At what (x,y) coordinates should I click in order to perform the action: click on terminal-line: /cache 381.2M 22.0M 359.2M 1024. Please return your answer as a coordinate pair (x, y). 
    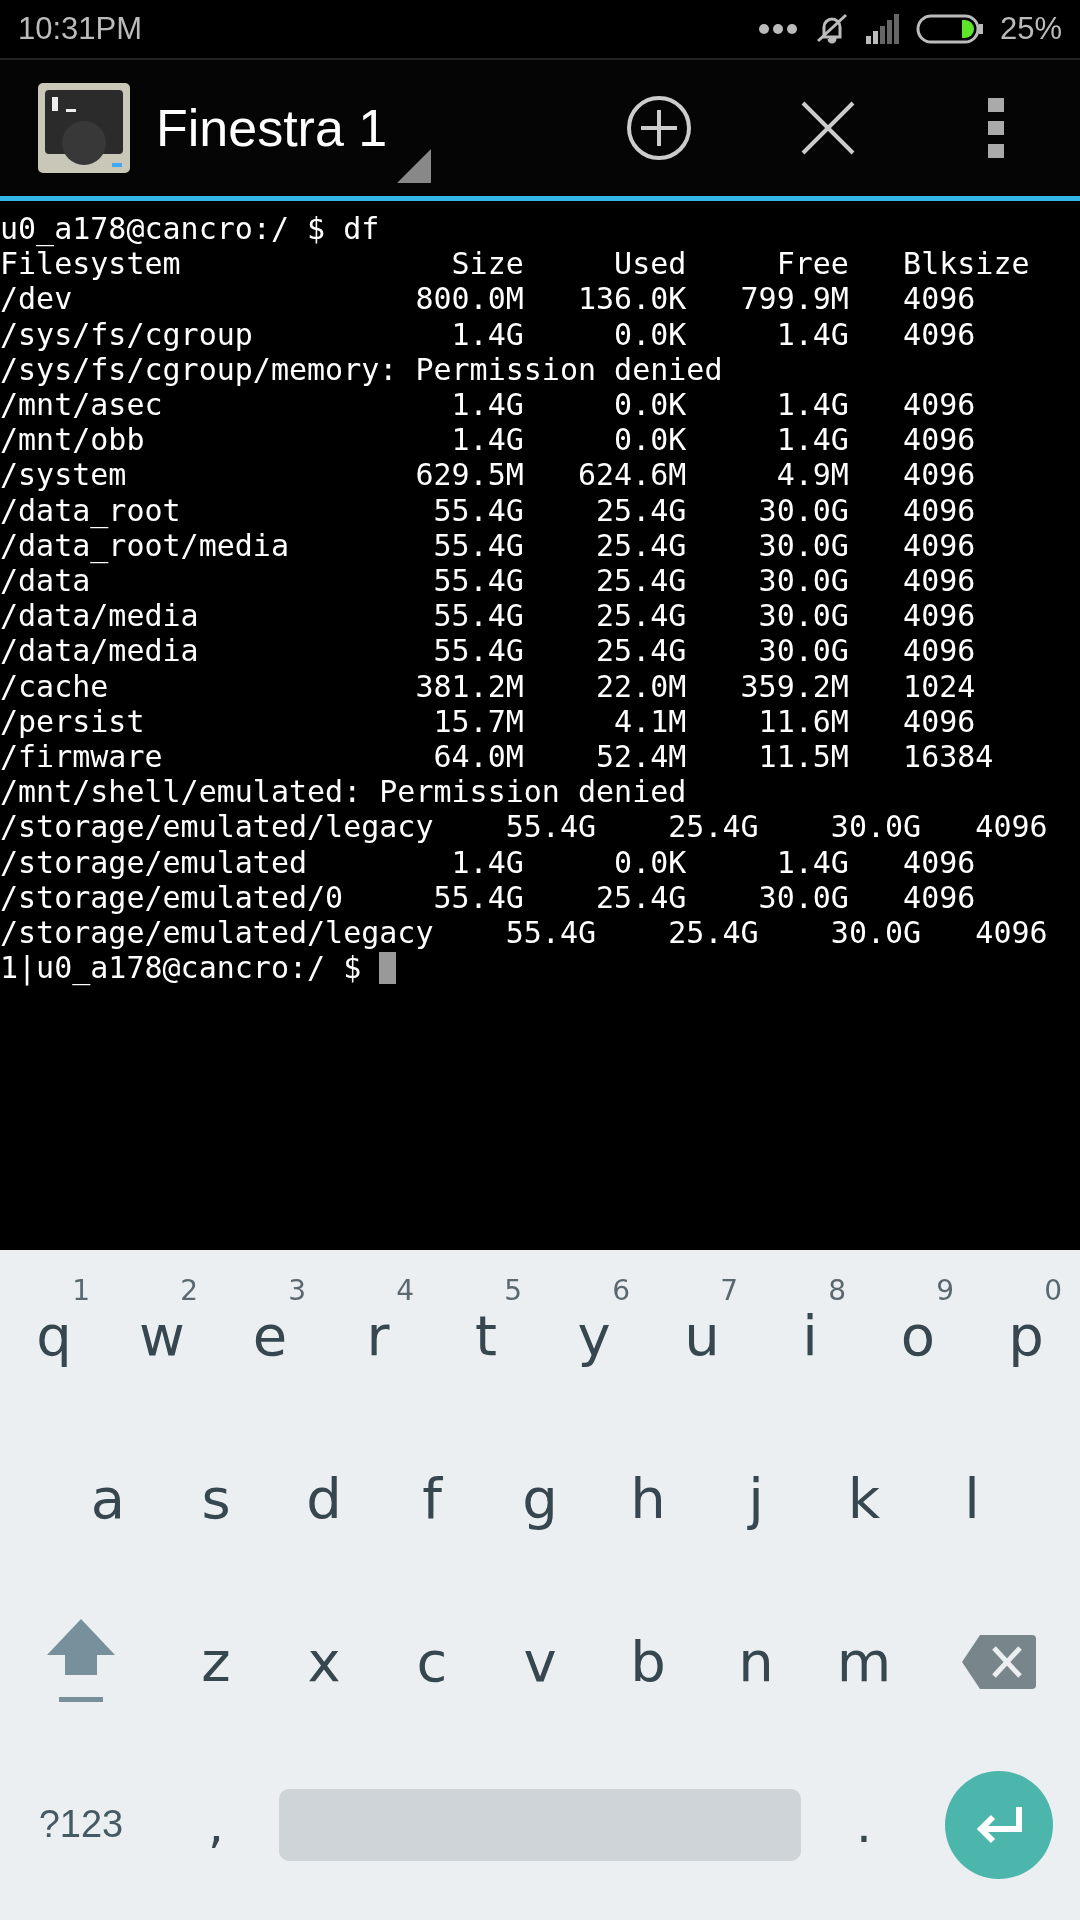
    Looking at the image, I should click on (488, 686).